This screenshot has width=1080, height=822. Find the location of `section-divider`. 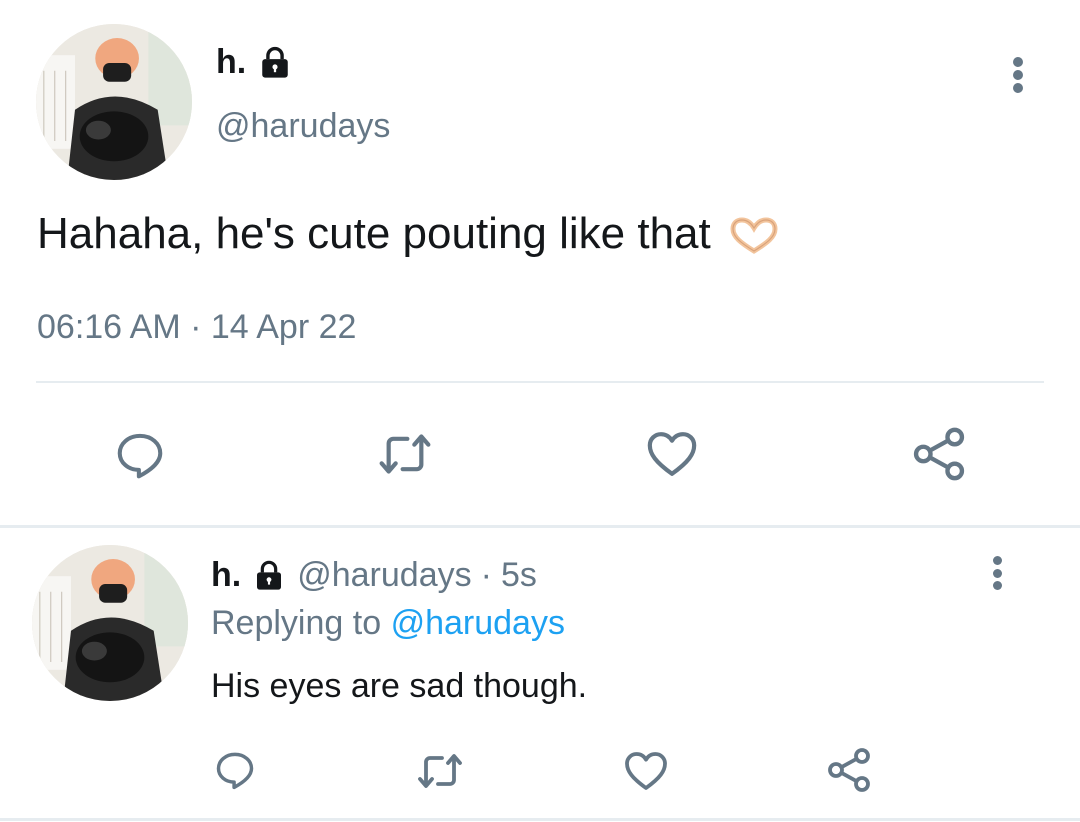

section-divider is located at coordinates (540, 526).